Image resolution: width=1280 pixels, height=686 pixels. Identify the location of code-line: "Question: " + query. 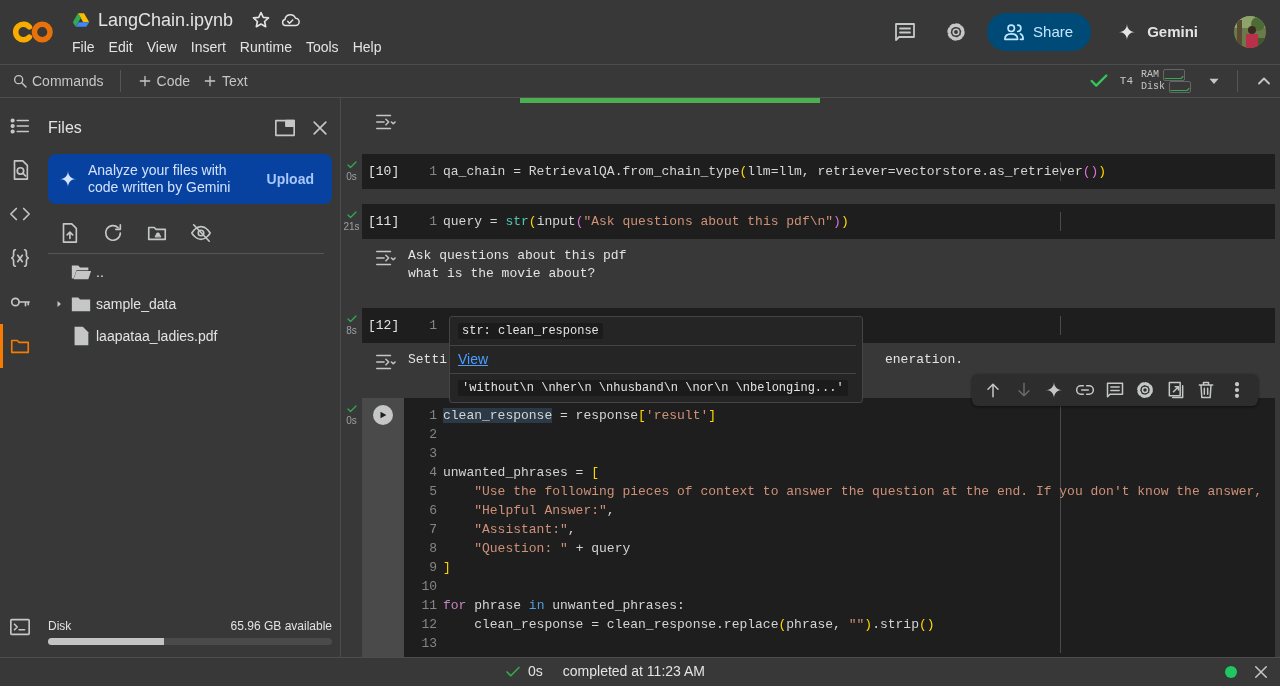
(552, 549).